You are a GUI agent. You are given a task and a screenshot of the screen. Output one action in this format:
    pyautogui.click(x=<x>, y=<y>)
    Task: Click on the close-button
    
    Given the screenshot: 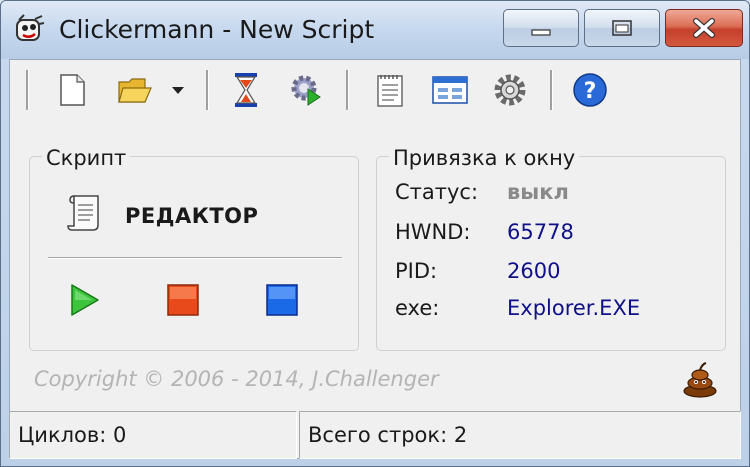 What is the action you would take?
    pyautogui.click(x=704, y=28)
    